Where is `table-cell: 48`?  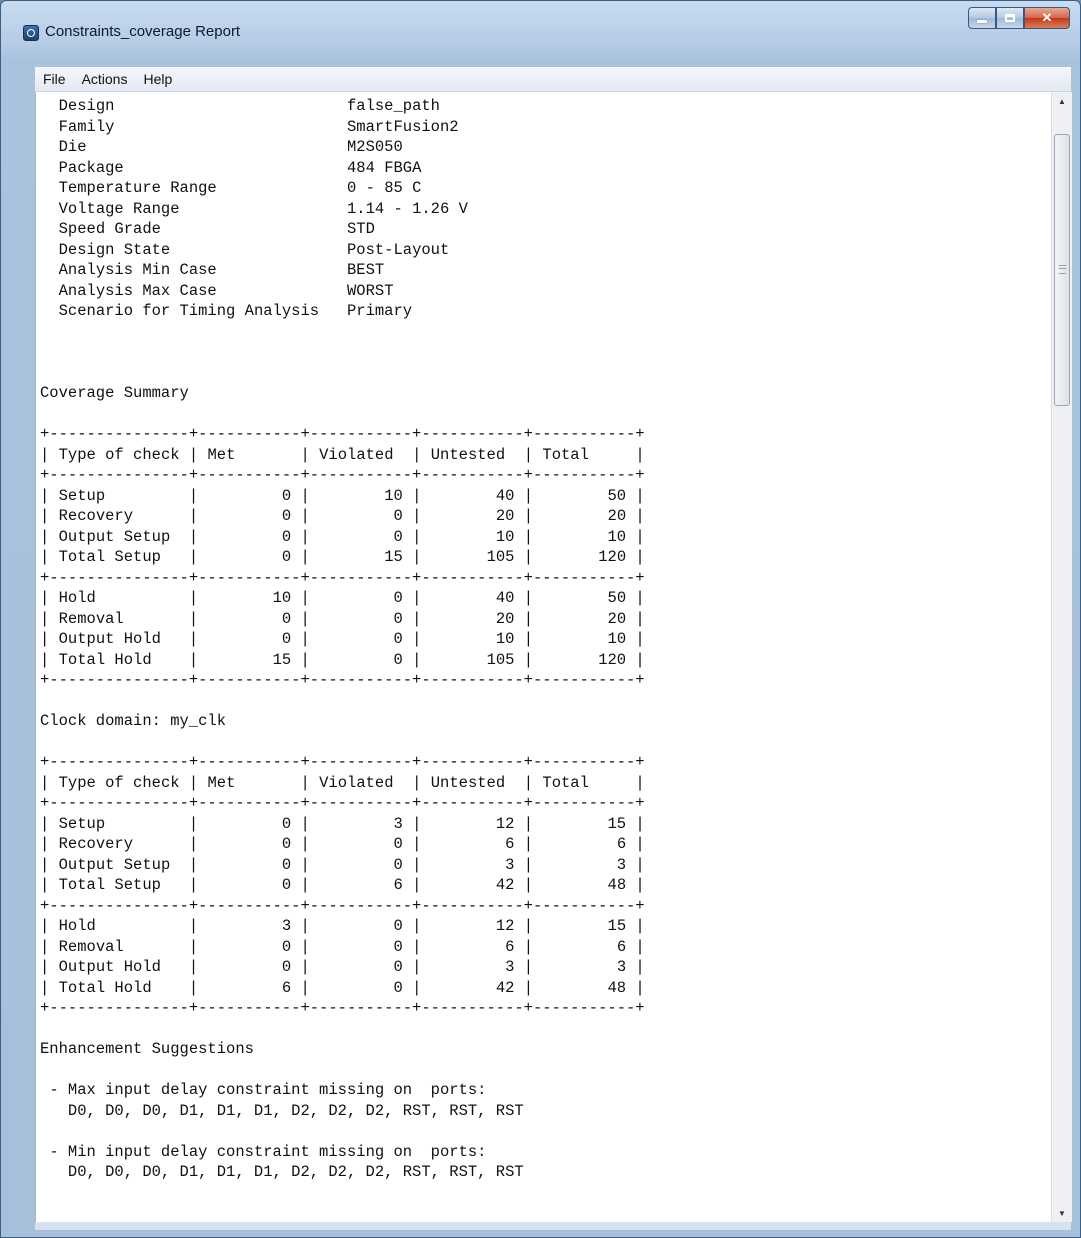 table-cell: 48 is located at coordinates (617, 885).